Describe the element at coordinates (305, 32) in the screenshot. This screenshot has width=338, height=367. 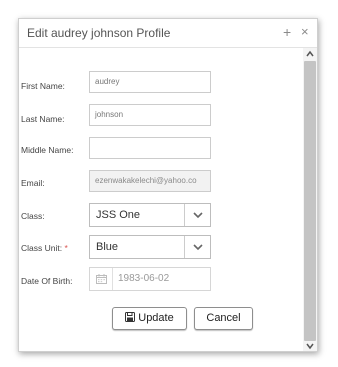
I see `close-icon: ×` at that location.